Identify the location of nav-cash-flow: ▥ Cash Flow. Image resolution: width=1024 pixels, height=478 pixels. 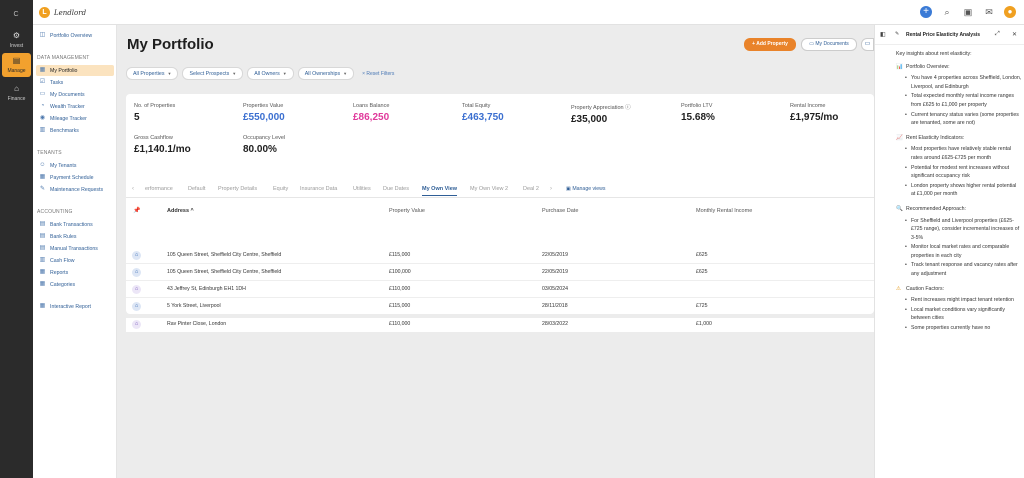
(75, 260).